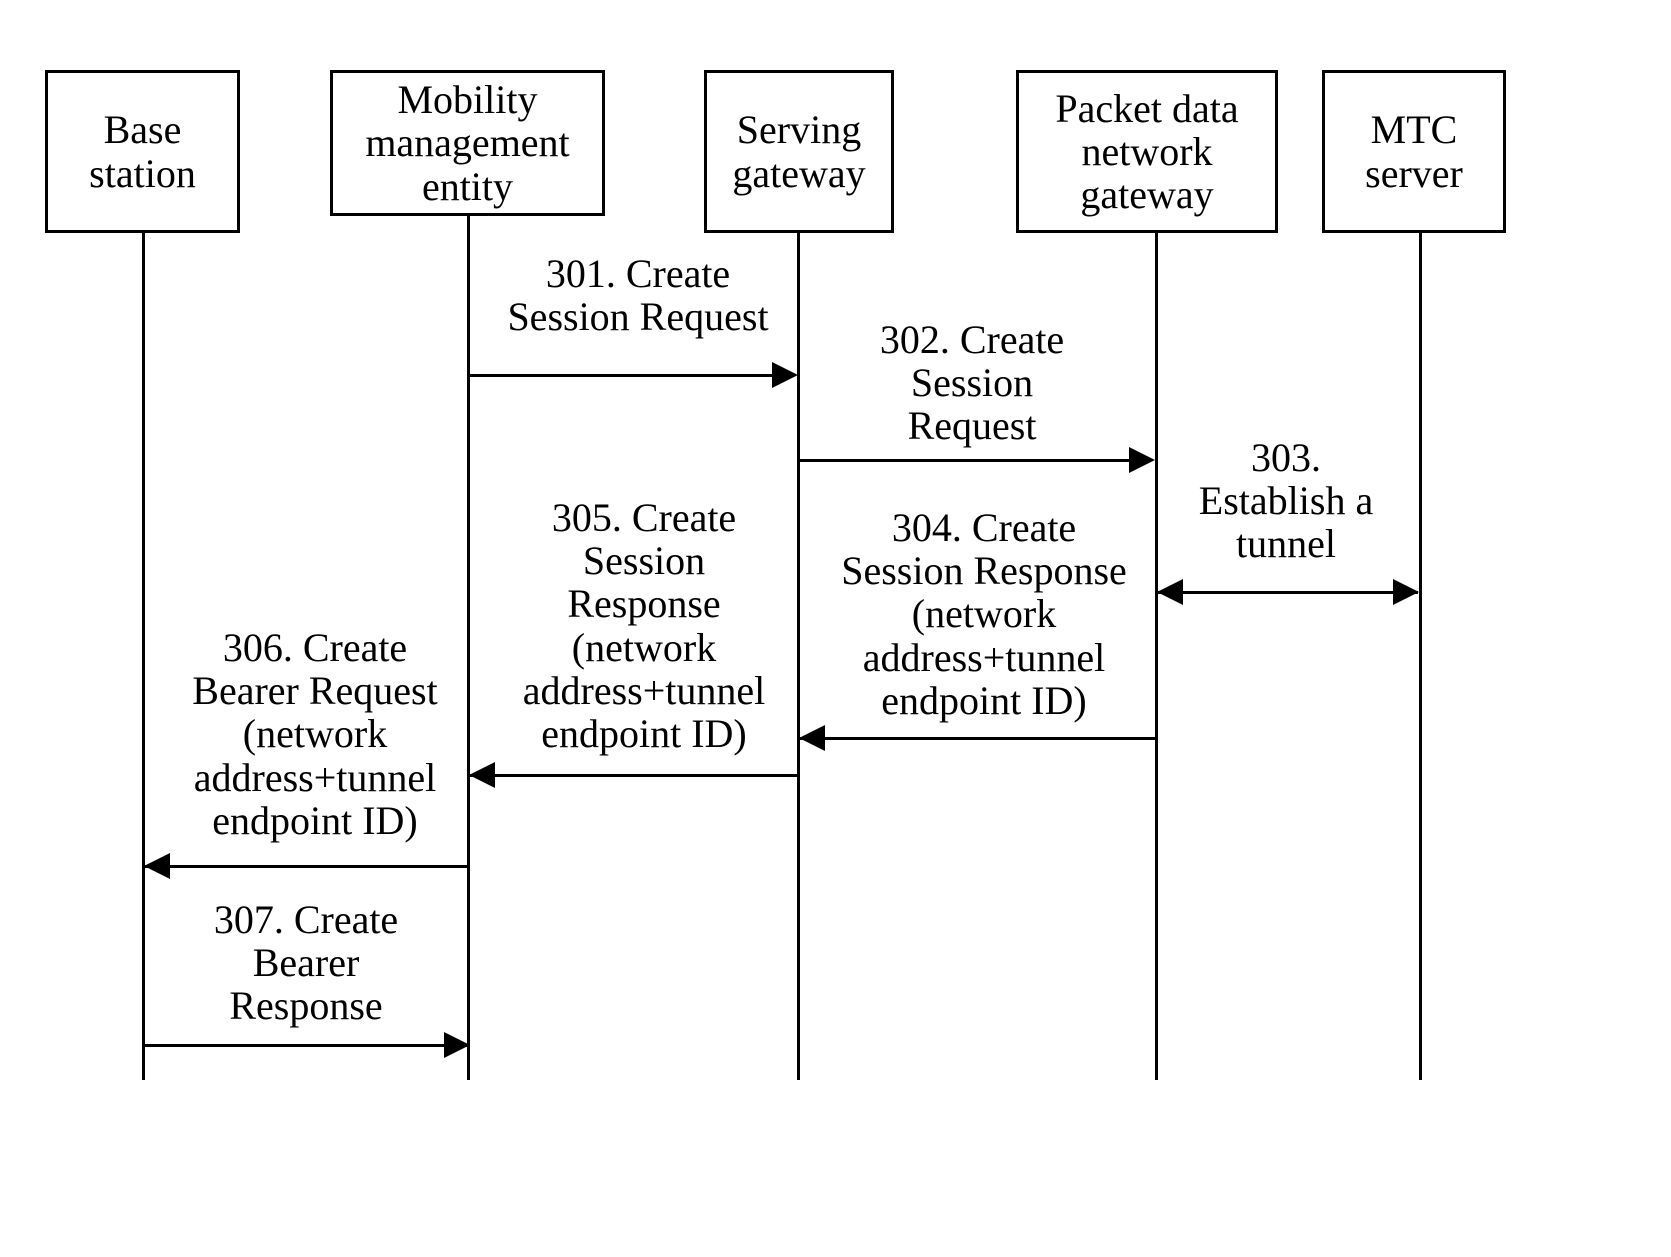 The width and height of the screenshot is (1671, 1257). I want to click on message-label-302: 302. Create Session Request, so click(972, 383).